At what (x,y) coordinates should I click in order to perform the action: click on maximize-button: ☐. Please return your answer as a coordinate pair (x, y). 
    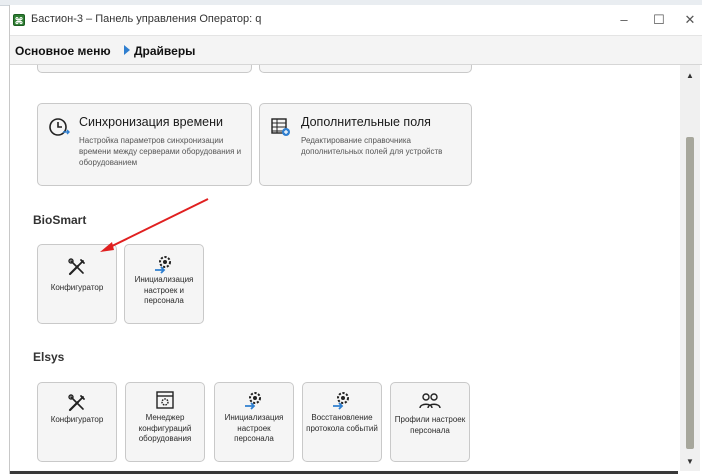
    Looking at the image, I should click on (659, 20).